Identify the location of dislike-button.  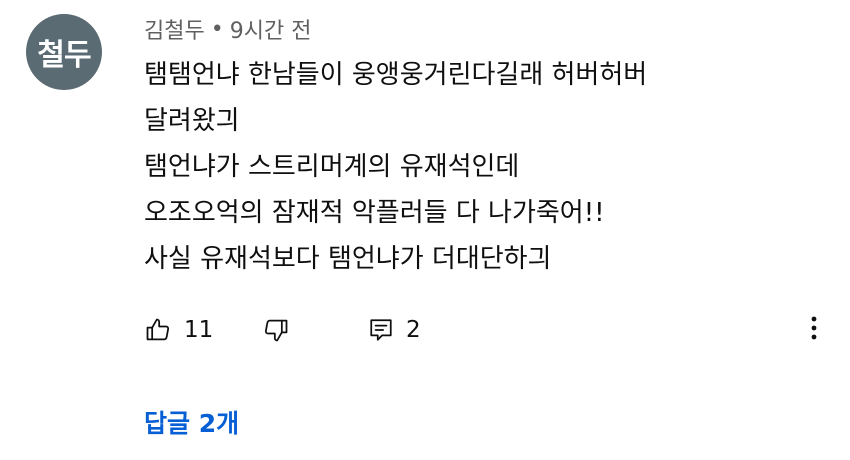
(276, 330).